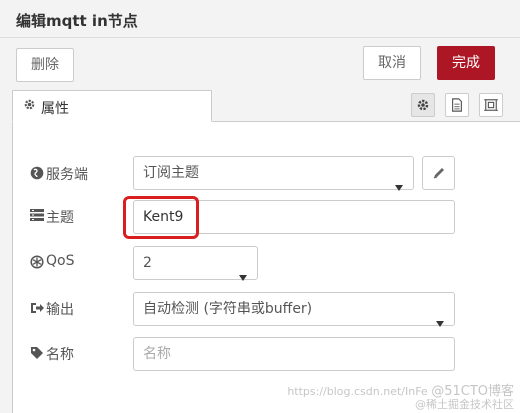 The image size is (520, 413). I want to click on name-label: 名称, so click(60, 355).